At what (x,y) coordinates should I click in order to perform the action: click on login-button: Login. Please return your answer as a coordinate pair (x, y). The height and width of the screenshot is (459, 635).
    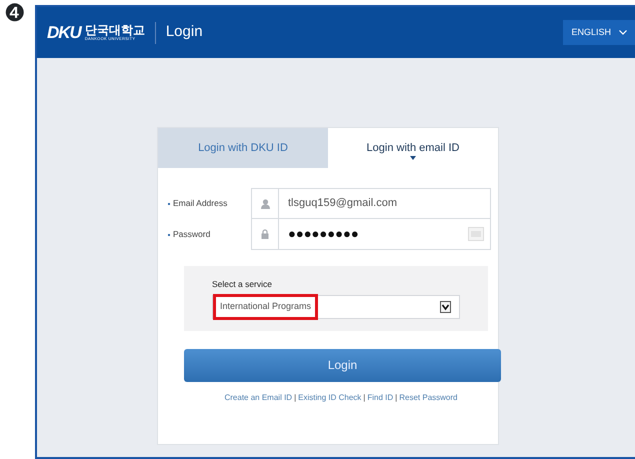
    Looking at the image, I should click on (342, 365).